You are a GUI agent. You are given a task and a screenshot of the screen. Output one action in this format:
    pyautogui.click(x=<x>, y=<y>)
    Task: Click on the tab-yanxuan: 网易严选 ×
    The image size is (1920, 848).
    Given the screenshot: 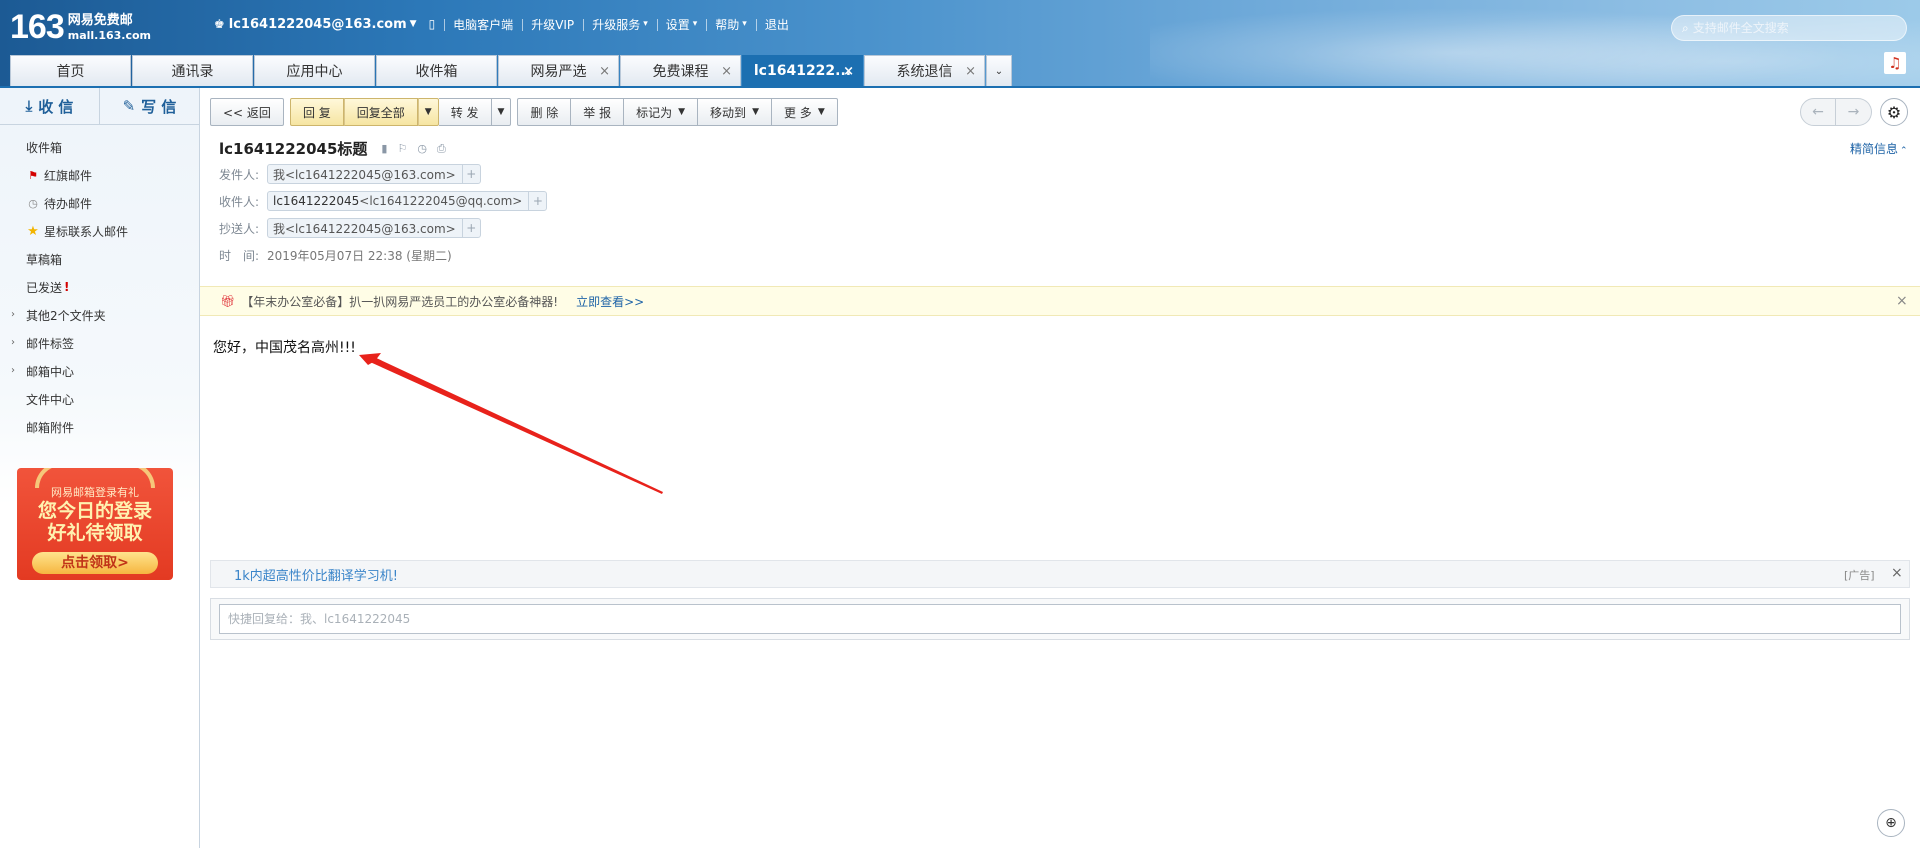 What is the action you would take?
    pyautogui.click(x=558, y=70)
    